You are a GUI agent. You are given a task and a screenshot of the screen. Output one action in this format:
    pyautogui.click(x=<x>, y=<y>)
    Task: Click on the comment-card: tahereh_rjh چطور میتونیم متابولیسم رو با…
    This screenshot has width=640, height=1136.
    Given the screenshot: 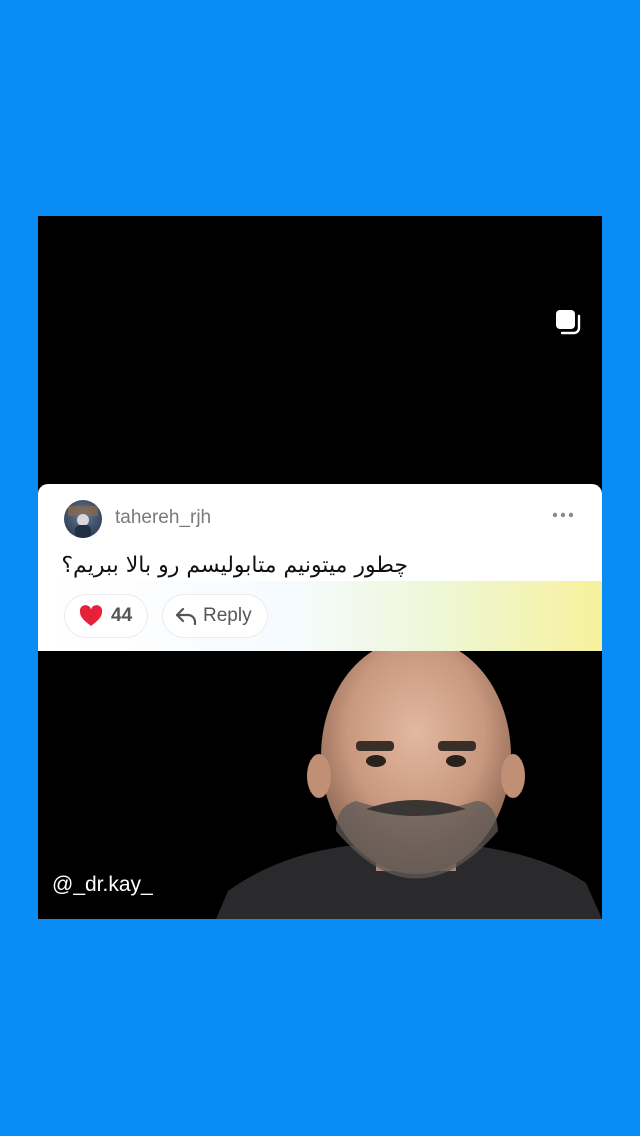 What is the action you would take?
    pyautogui.click(x=320, y=567)
    